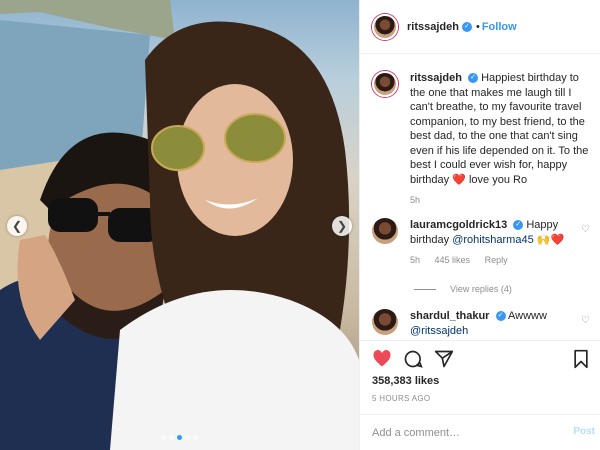 The width and height of the screenshot is (600, 450). Describe the element at coordinates (550, 239) in the screenshot. I see `comment-emoji: 🙌❤️` at that location.